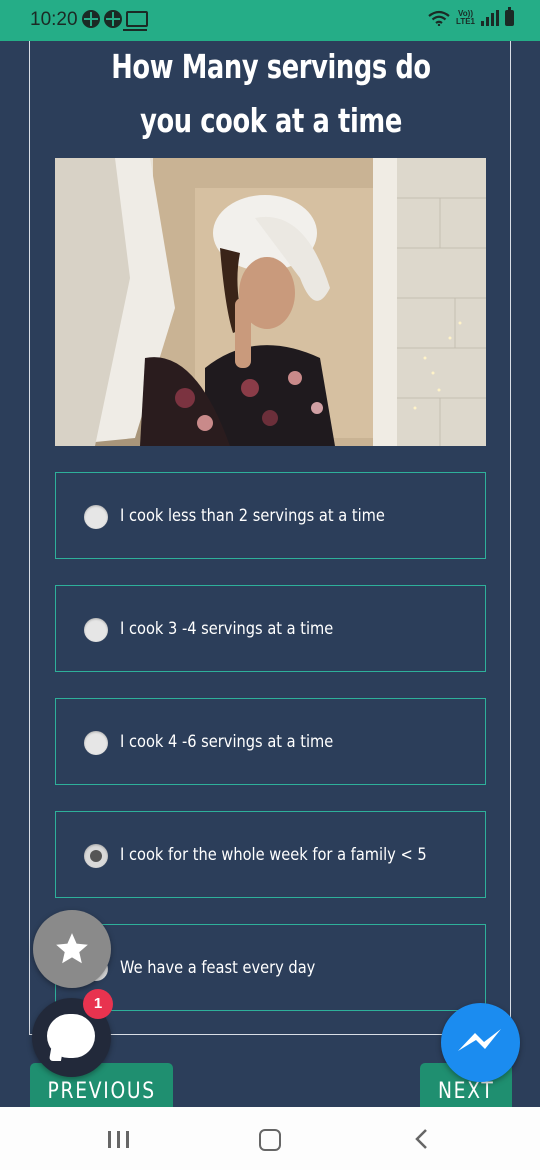 The width and height of the screenshot is (540, 1170). Describe the element at coordinates (71, 1036) in the screenshot. I see `chat-icon` at that location.